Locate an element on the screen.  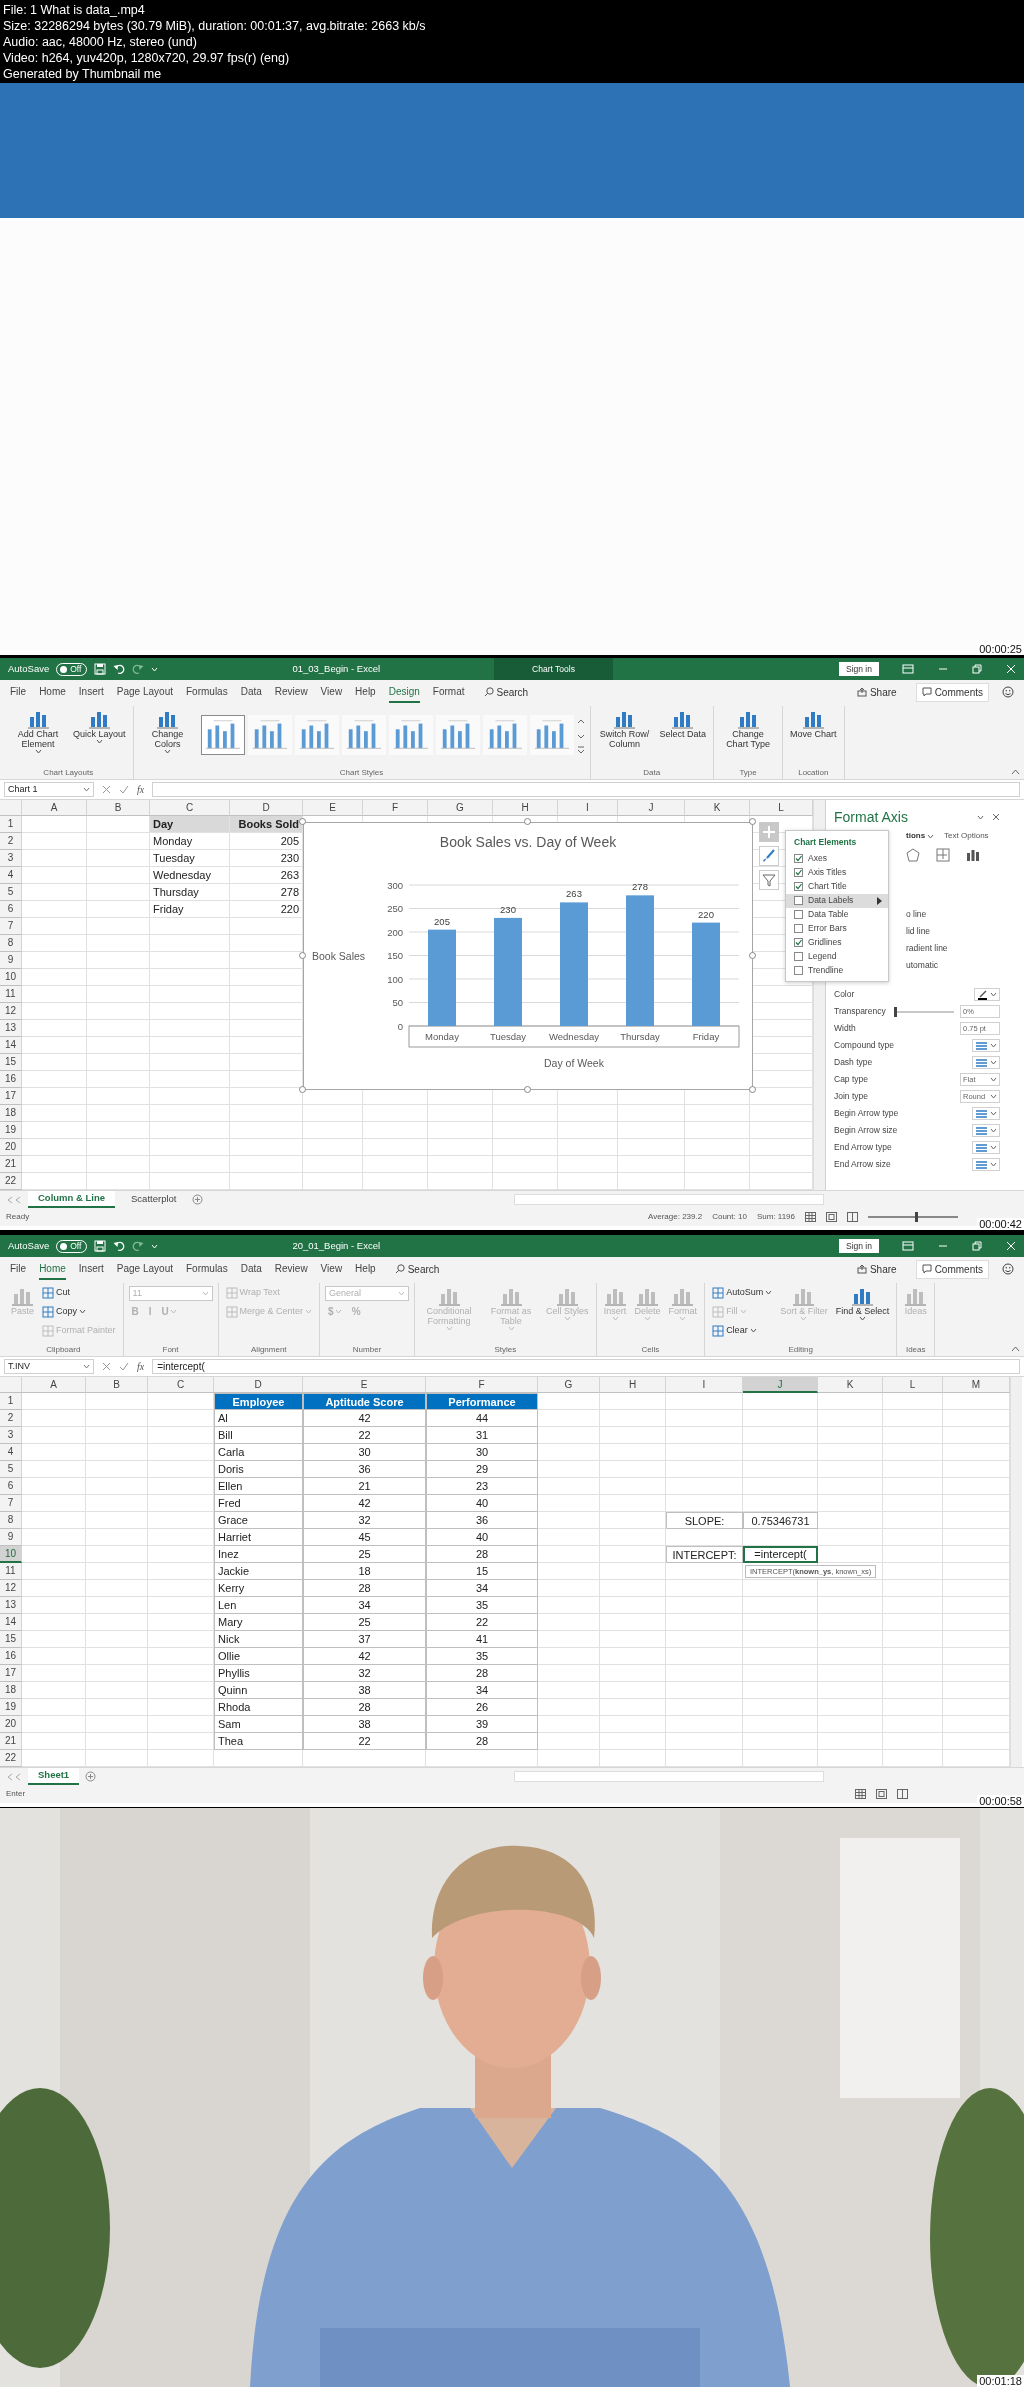
column-header: G is located at coordinates (569, 1385).